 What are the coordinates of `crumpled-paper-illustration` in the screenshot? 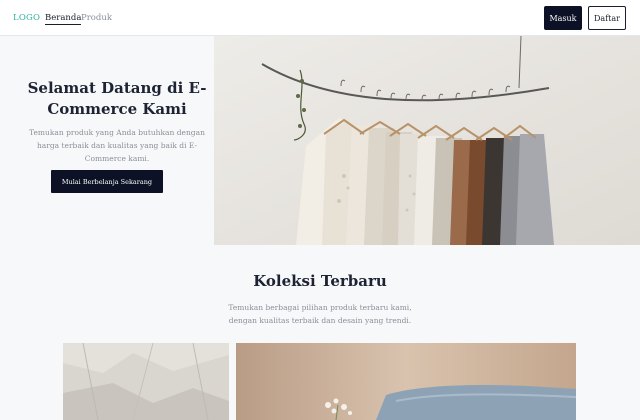 It's located at (146, 381).